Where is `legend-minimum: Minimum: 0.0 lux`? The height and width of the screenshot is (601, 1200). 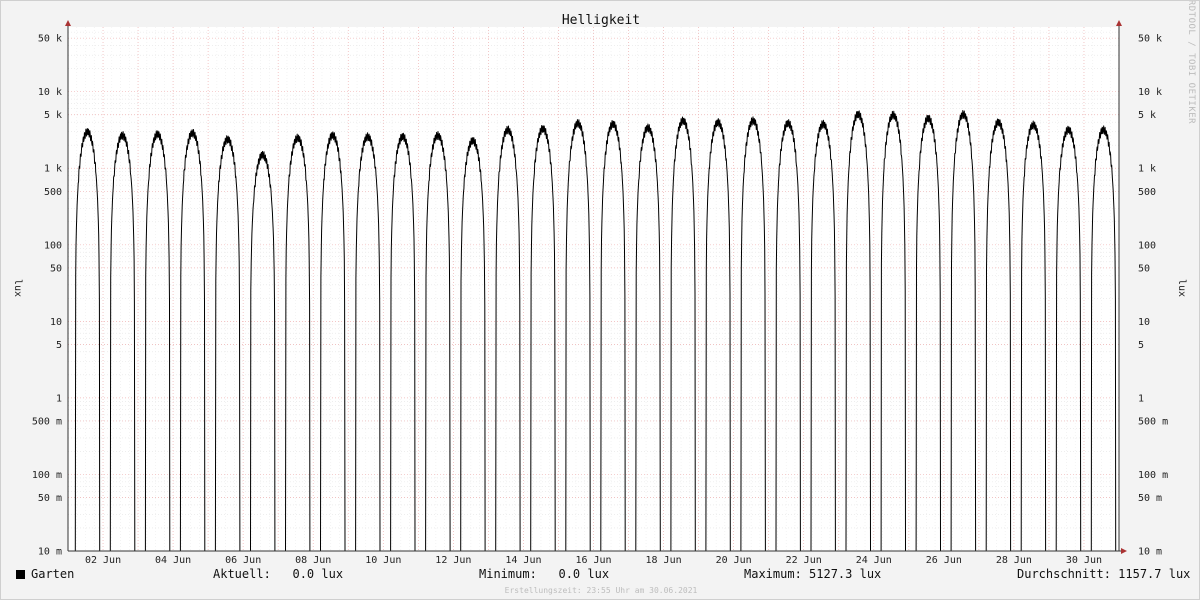
legend-minimum: Minimum: 0.0 lux is located at coordinates (544, 574).